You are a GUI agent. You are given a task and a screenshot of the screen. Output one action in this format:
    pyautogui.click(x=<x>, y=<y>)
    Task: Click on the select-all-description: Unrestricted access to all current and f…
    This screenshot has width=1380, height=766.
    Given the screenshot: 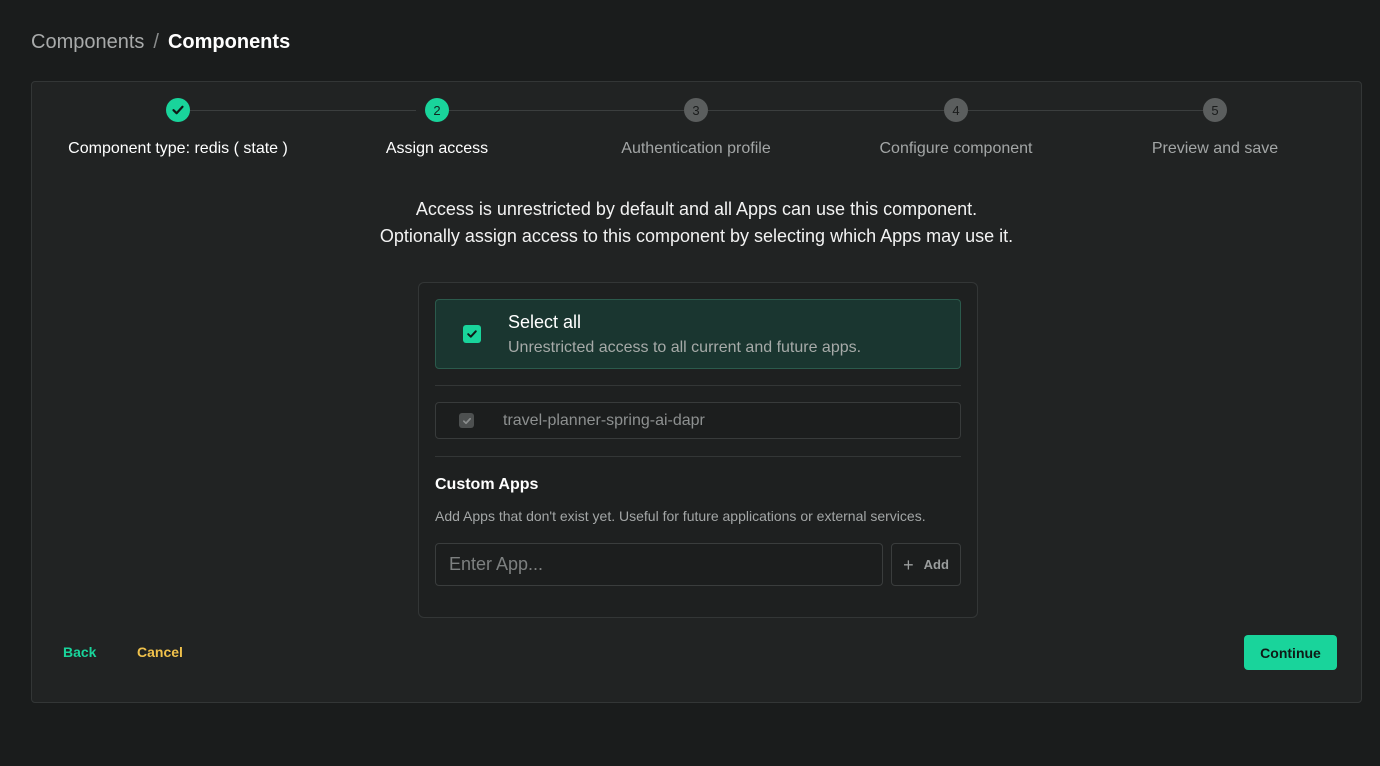 What is the action you would take?
    pyautogui.click(x=685, y=347)
    